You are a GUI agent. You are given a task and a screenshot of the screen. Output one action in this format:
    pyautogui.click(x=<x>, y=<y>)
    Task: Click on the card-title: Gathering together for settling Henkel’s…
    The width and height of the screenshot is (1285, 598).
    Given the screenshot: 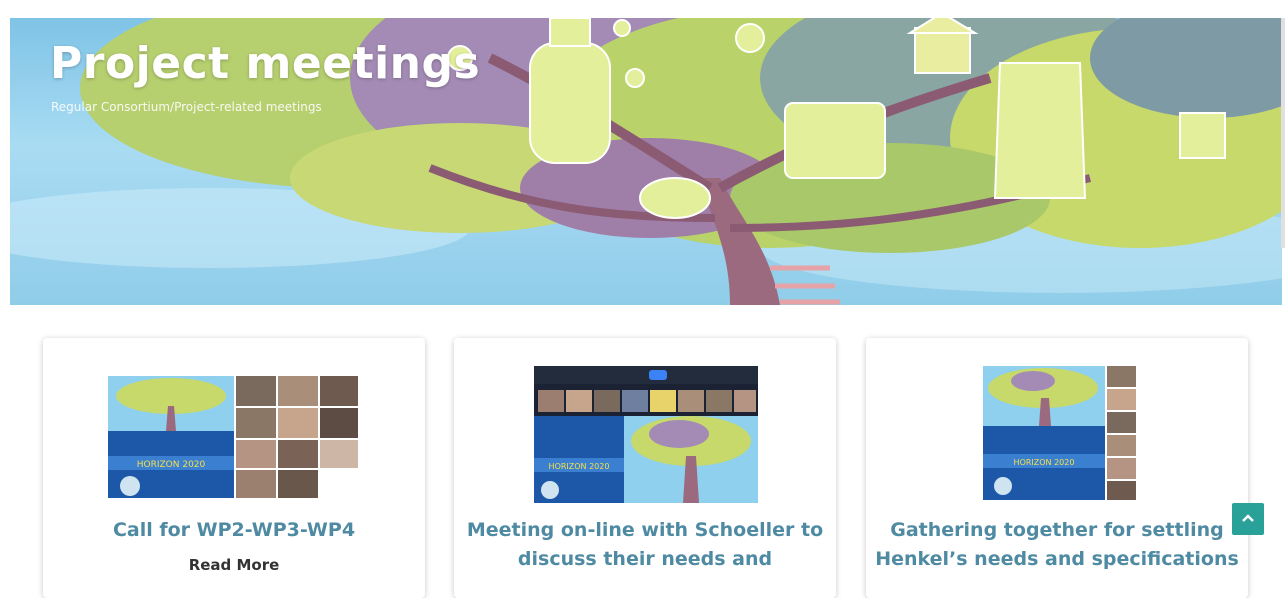 What is the action you would take?
    pyautogui.click(x=1057, y=545)
    